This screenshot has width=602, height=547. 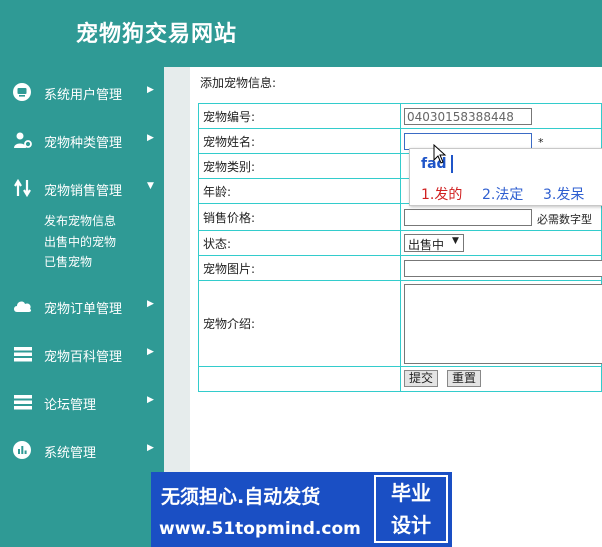 I want to click on sidebar-item-label: 系统用户管理, so click(x=83, y=95).